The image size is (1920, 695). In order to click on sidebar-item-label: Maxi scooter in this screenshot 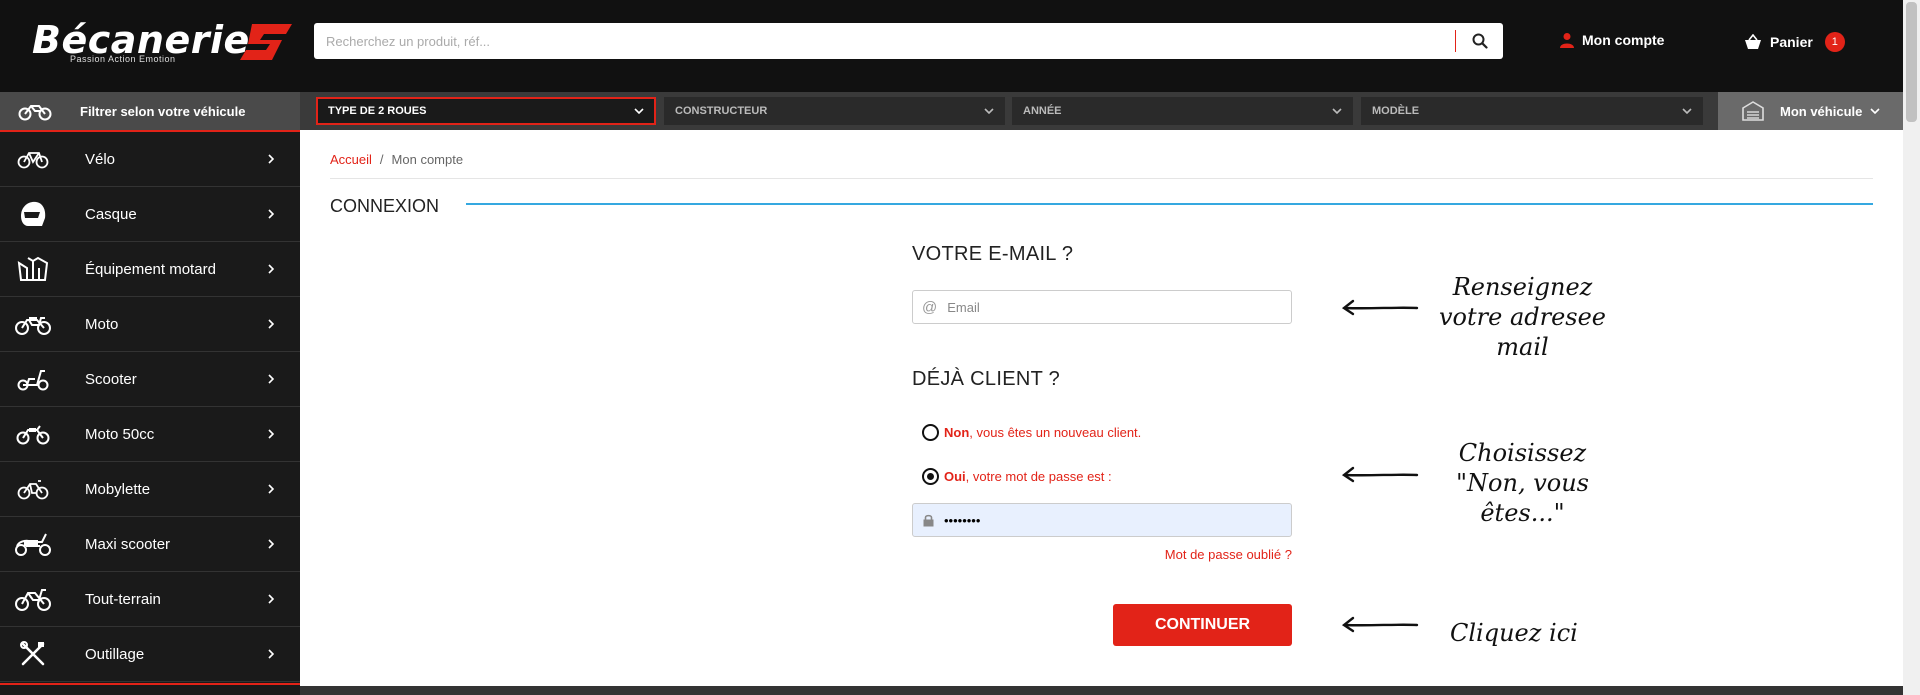, I will do `click(128, 544)`.